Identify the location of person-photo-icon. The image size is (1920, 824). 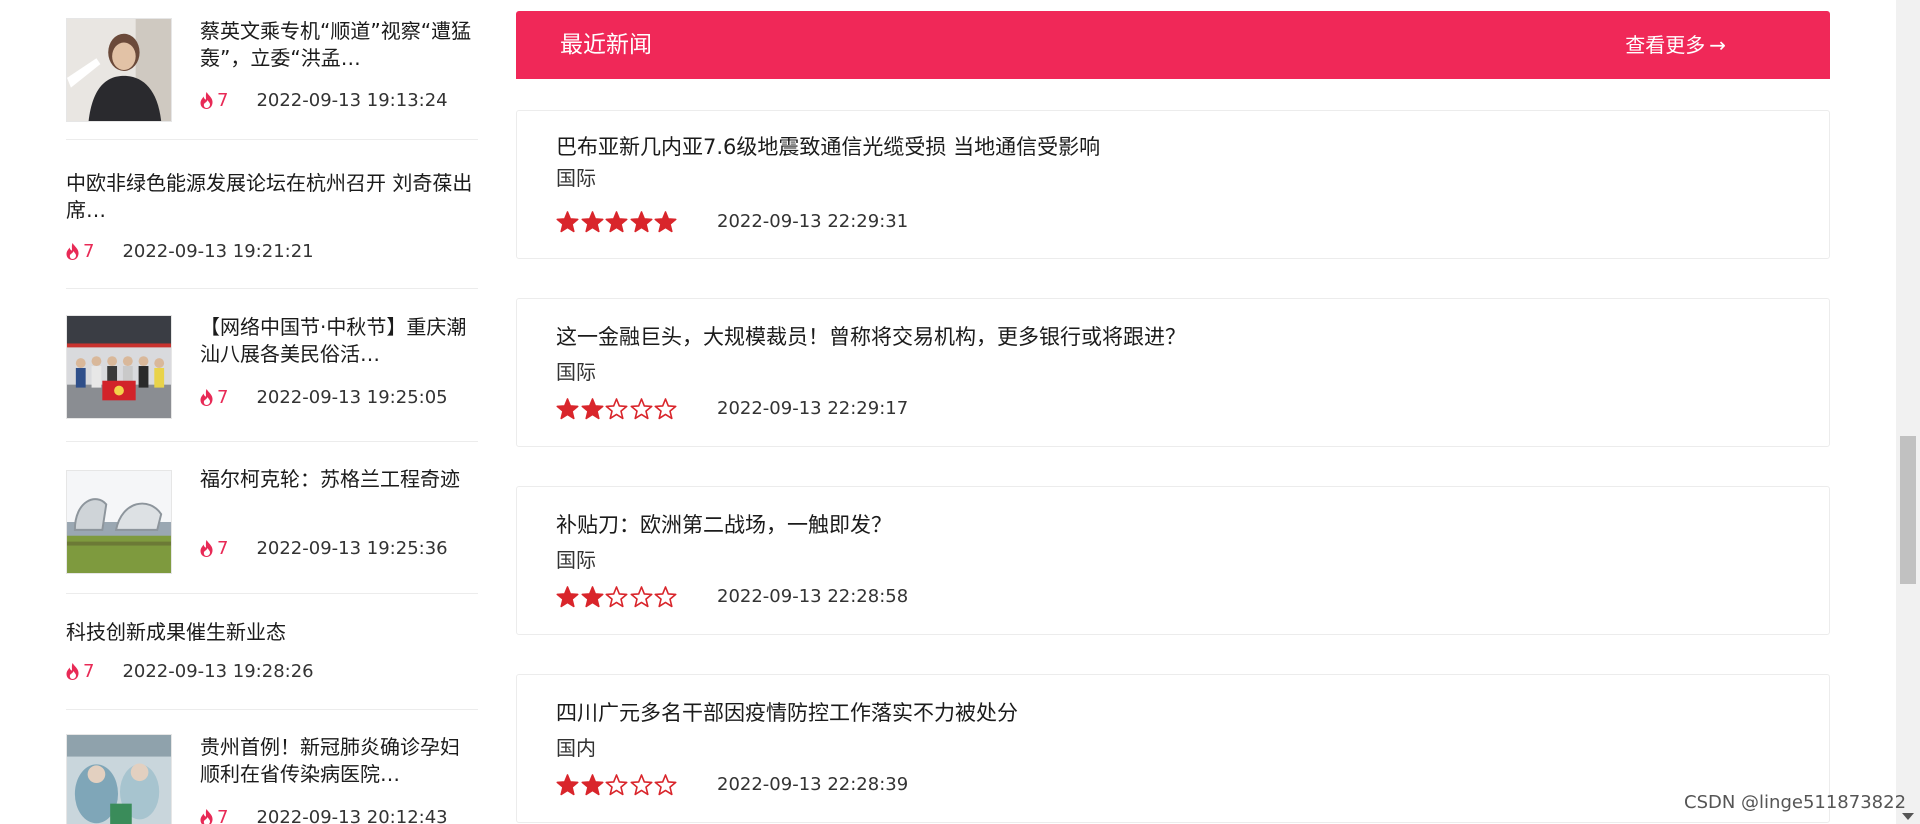
(119, 70).